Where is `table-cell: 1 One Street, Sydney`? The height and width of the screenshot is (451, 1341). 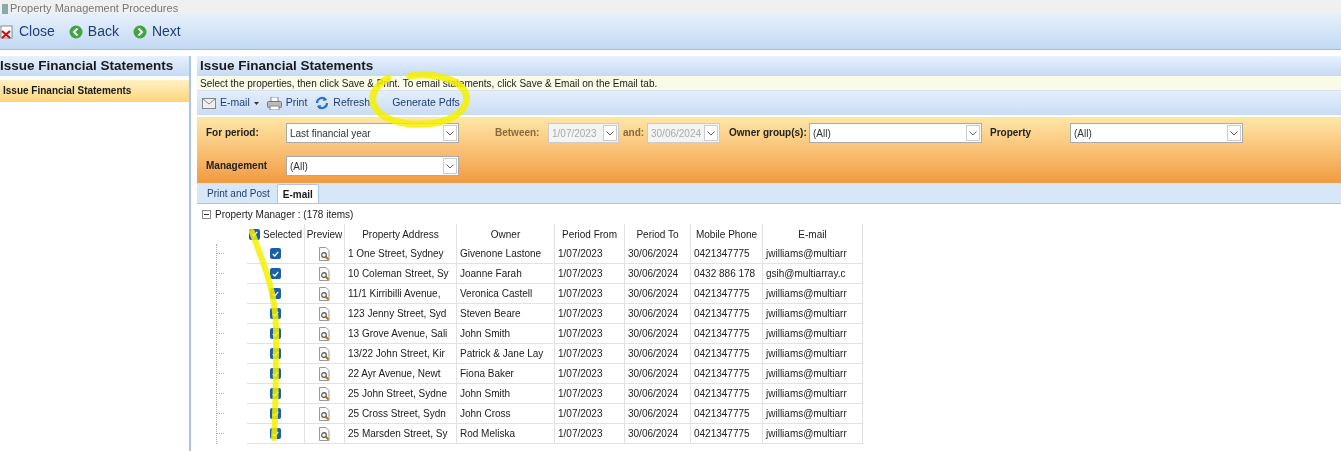 table-cell: 1 One Street, Sydney is located at coordinates (401, 254).